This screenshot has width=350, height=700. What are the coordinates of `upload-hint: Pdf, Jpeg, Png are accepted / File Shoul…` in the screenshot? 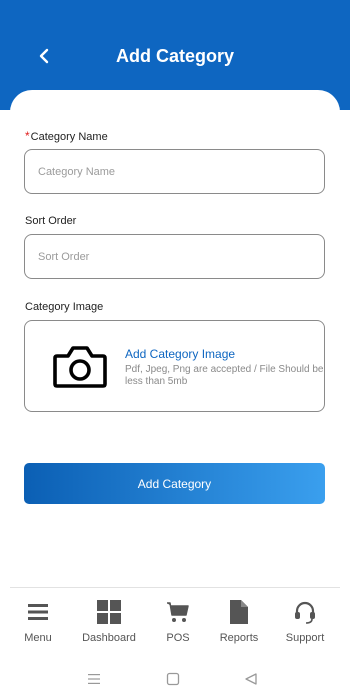 It's located at (224, 375).